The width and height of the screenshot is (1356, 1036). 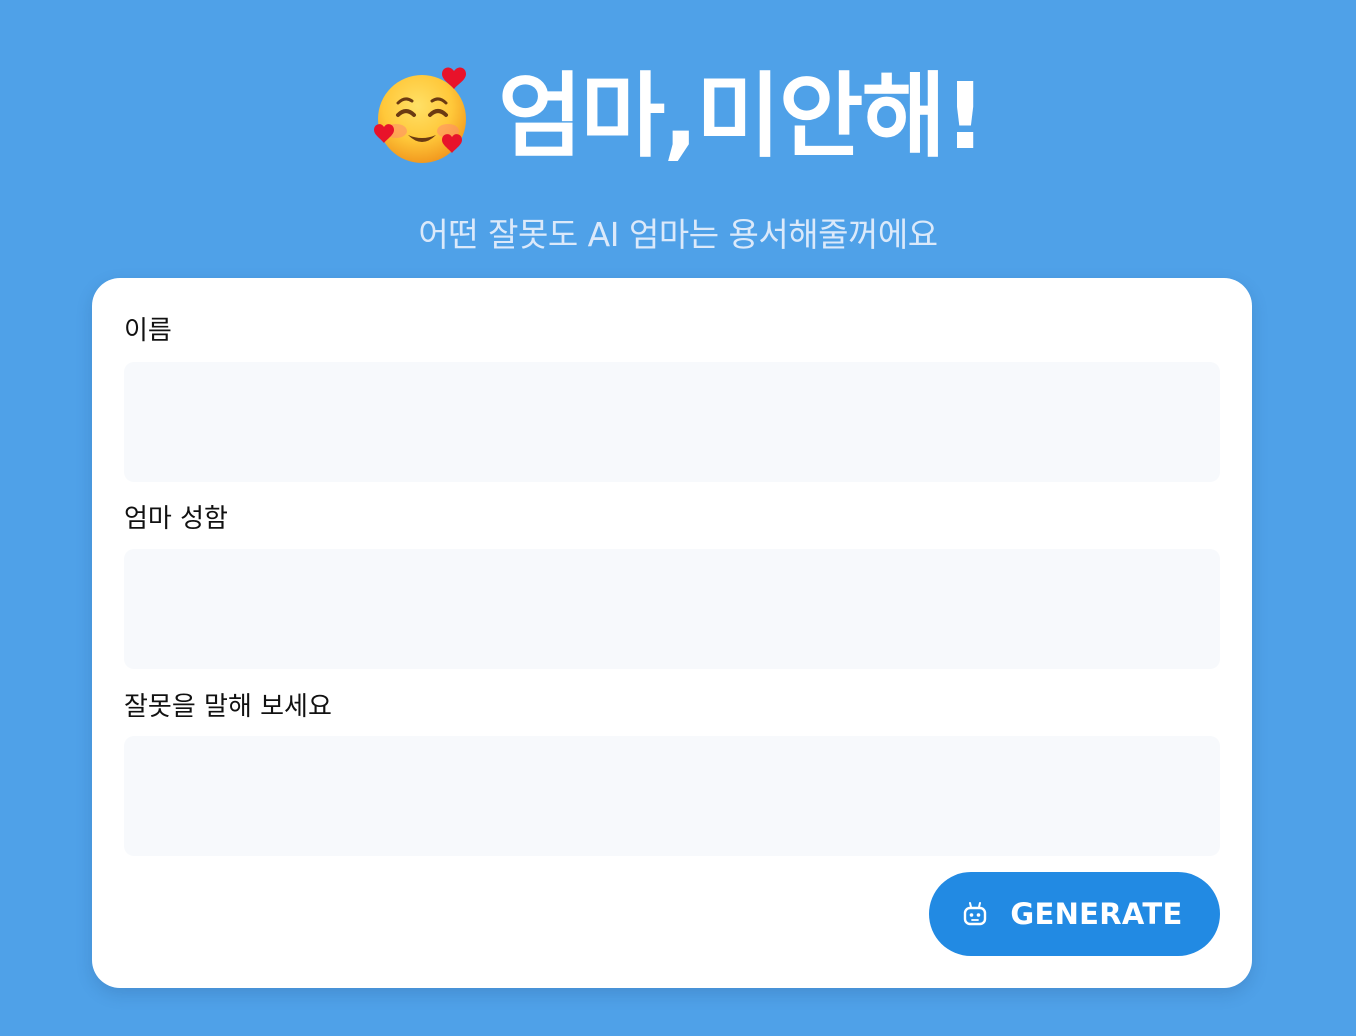 I want to click on smiling-face-with-hearts-icon, so click(x=419, y=115).